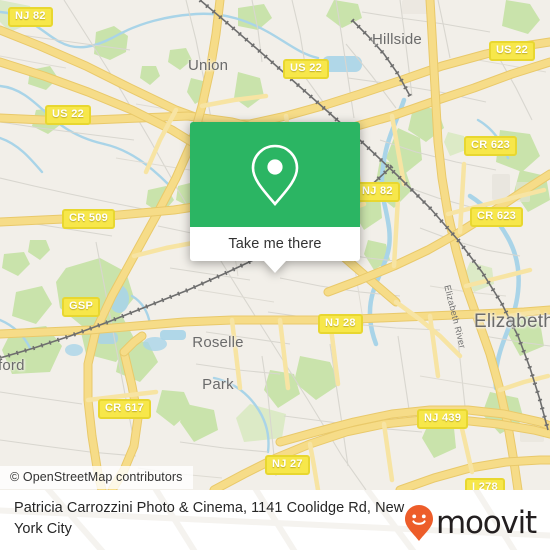 This screenshot has height=550, width=550. What do you see at coordinates (218, 384) in the screenshot?
I see `city-label-roselle-park-line2: Park` at bounding box center [218, 384].